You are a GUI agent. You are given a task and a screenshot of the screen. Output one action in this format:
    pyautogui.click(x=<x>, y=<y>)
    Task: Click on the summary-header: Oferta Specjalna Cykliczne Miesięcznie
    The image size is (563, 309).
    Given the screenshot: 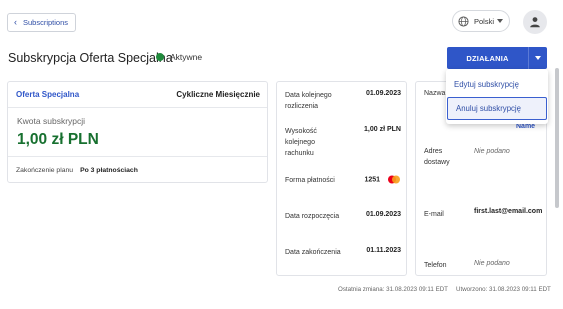 What is the action you would take?
    pyautogui.click(x=137, y=95)
    